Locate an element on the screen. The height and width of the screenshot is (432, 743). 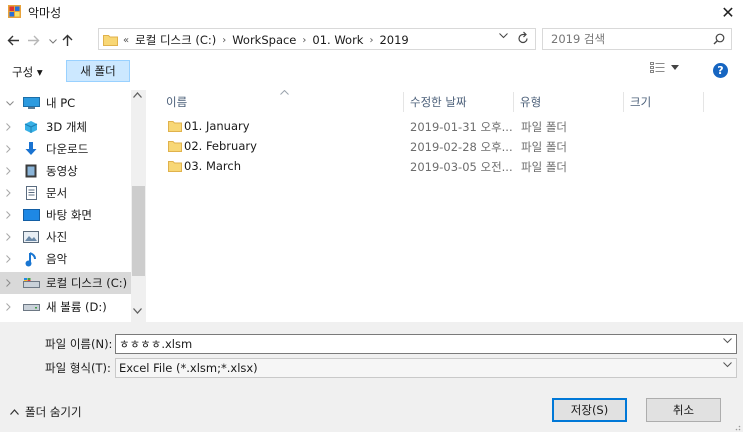
nav-item-documents: 문서 is located at coordinates (65, 193).